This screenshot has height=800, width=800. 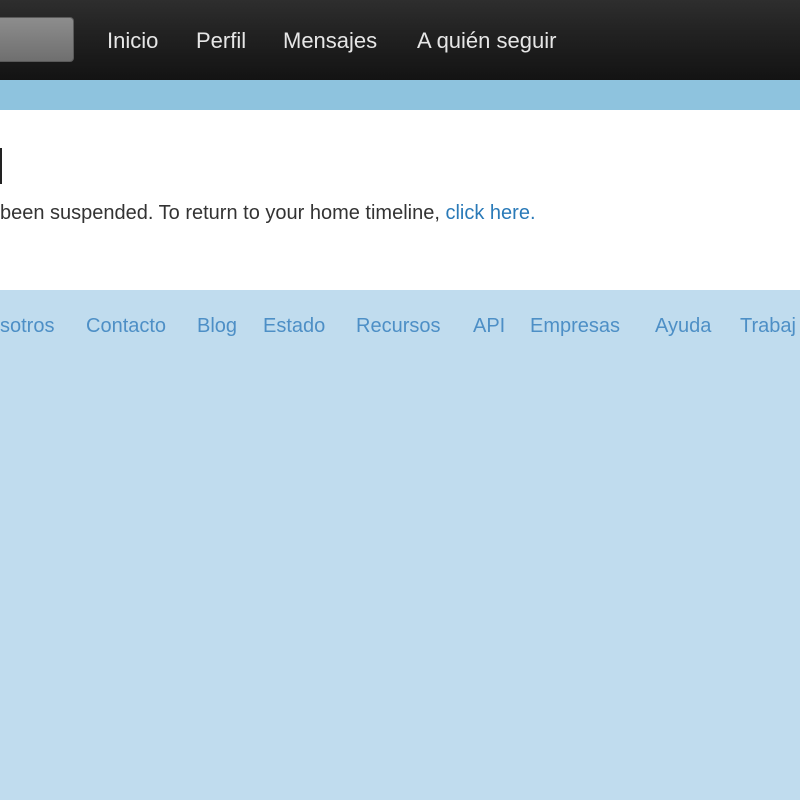 What do you see at coordinates (1, 166) in the screenshot?
I see `page-heading-fragment` at bounding box center [1, 166].